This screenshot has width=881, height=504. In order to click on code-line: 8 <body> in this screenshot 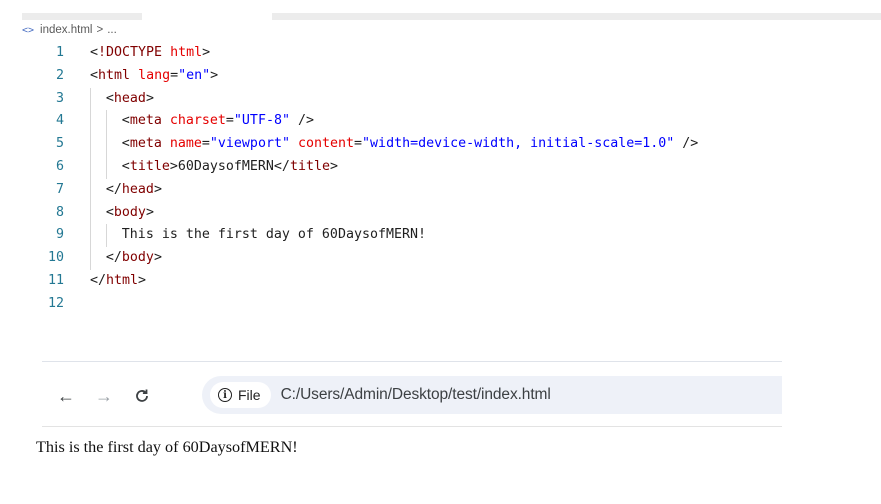, I will do `click(442, 213)`.